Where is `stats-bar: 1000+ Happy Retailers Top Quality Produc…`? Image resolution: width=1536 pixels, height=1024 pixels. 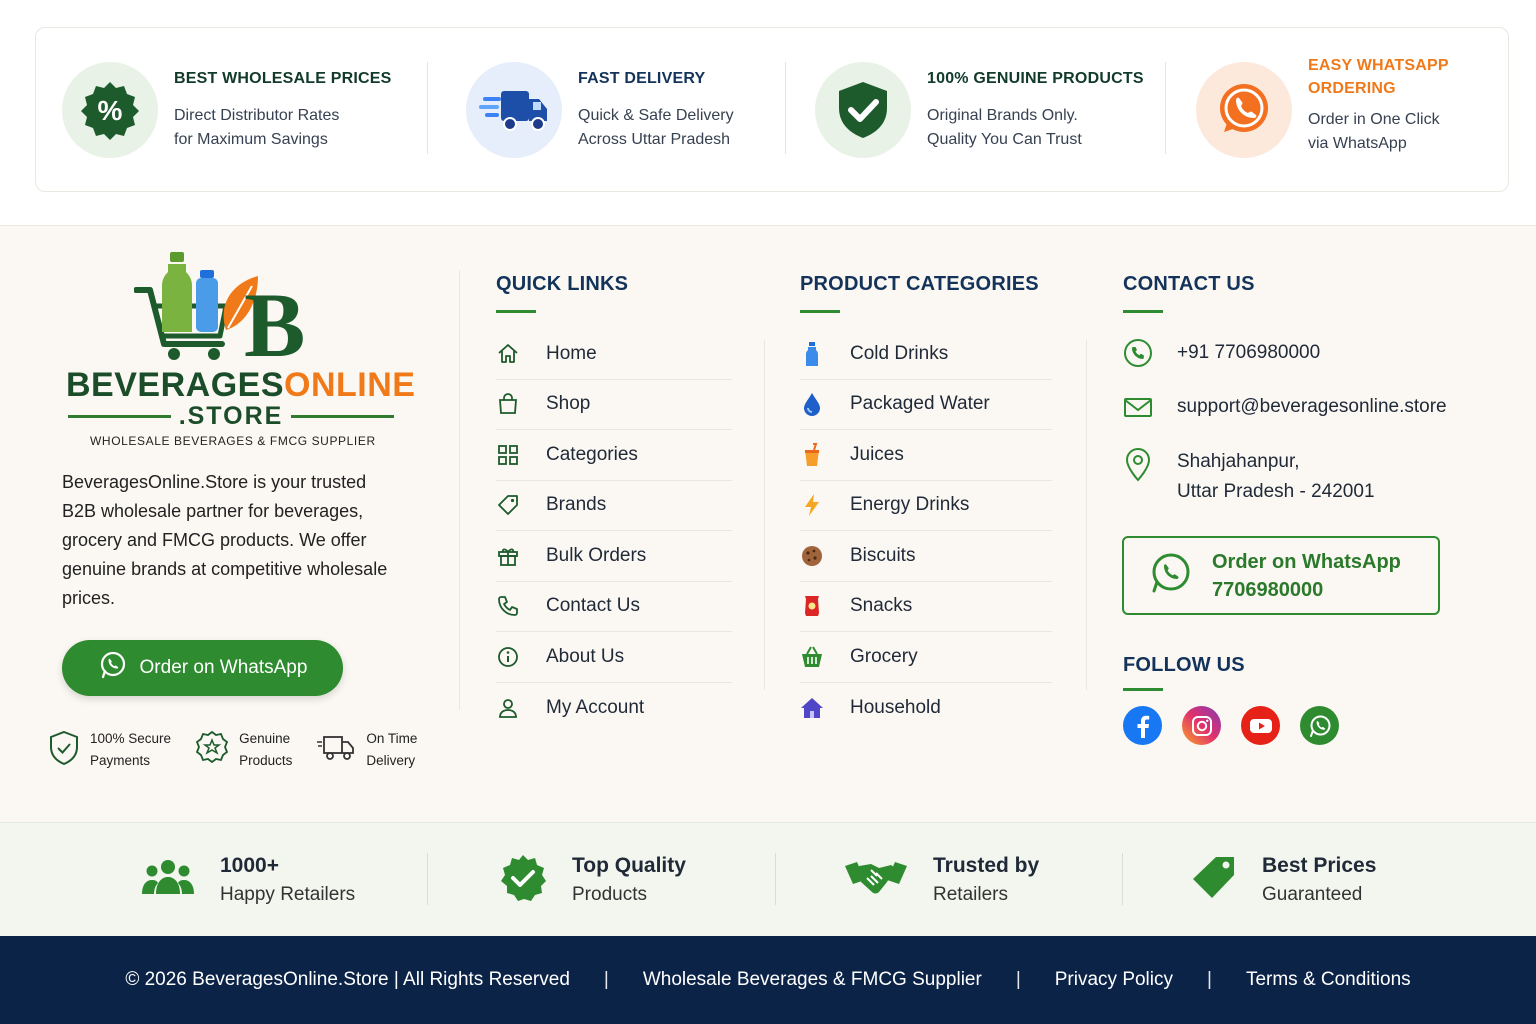 stats-bar: 1000+ Happy Retailers Top Quality Produc… is located at coordinates (768, 879).